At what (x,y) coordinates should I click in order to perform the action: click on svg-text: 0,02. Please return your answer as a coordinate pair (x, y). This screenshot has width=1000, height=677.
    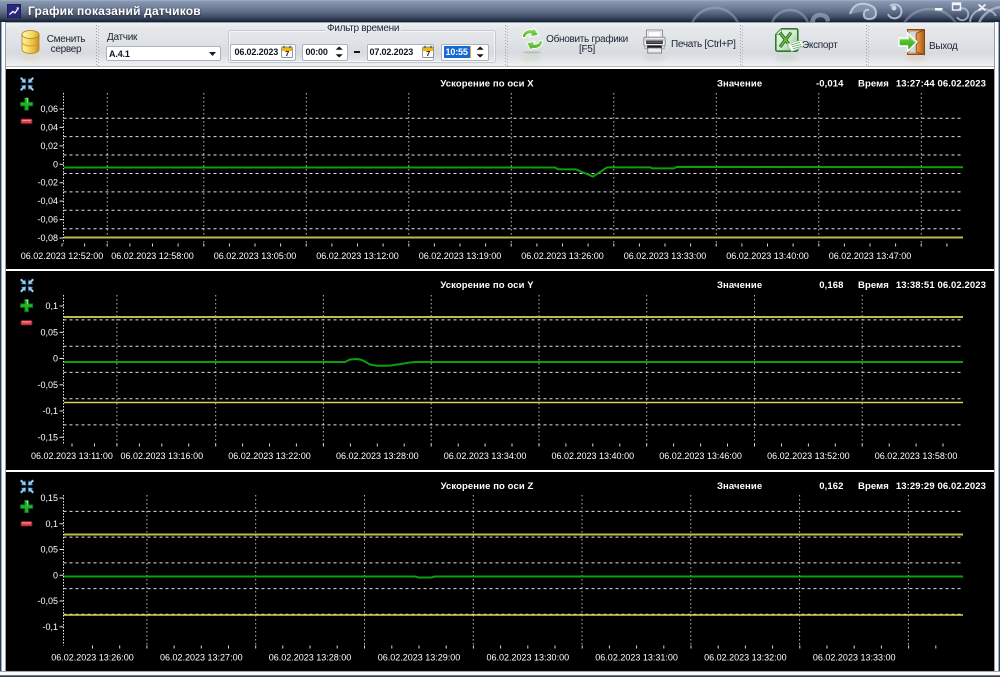
    Looking at the image, I should click on (49, 146).